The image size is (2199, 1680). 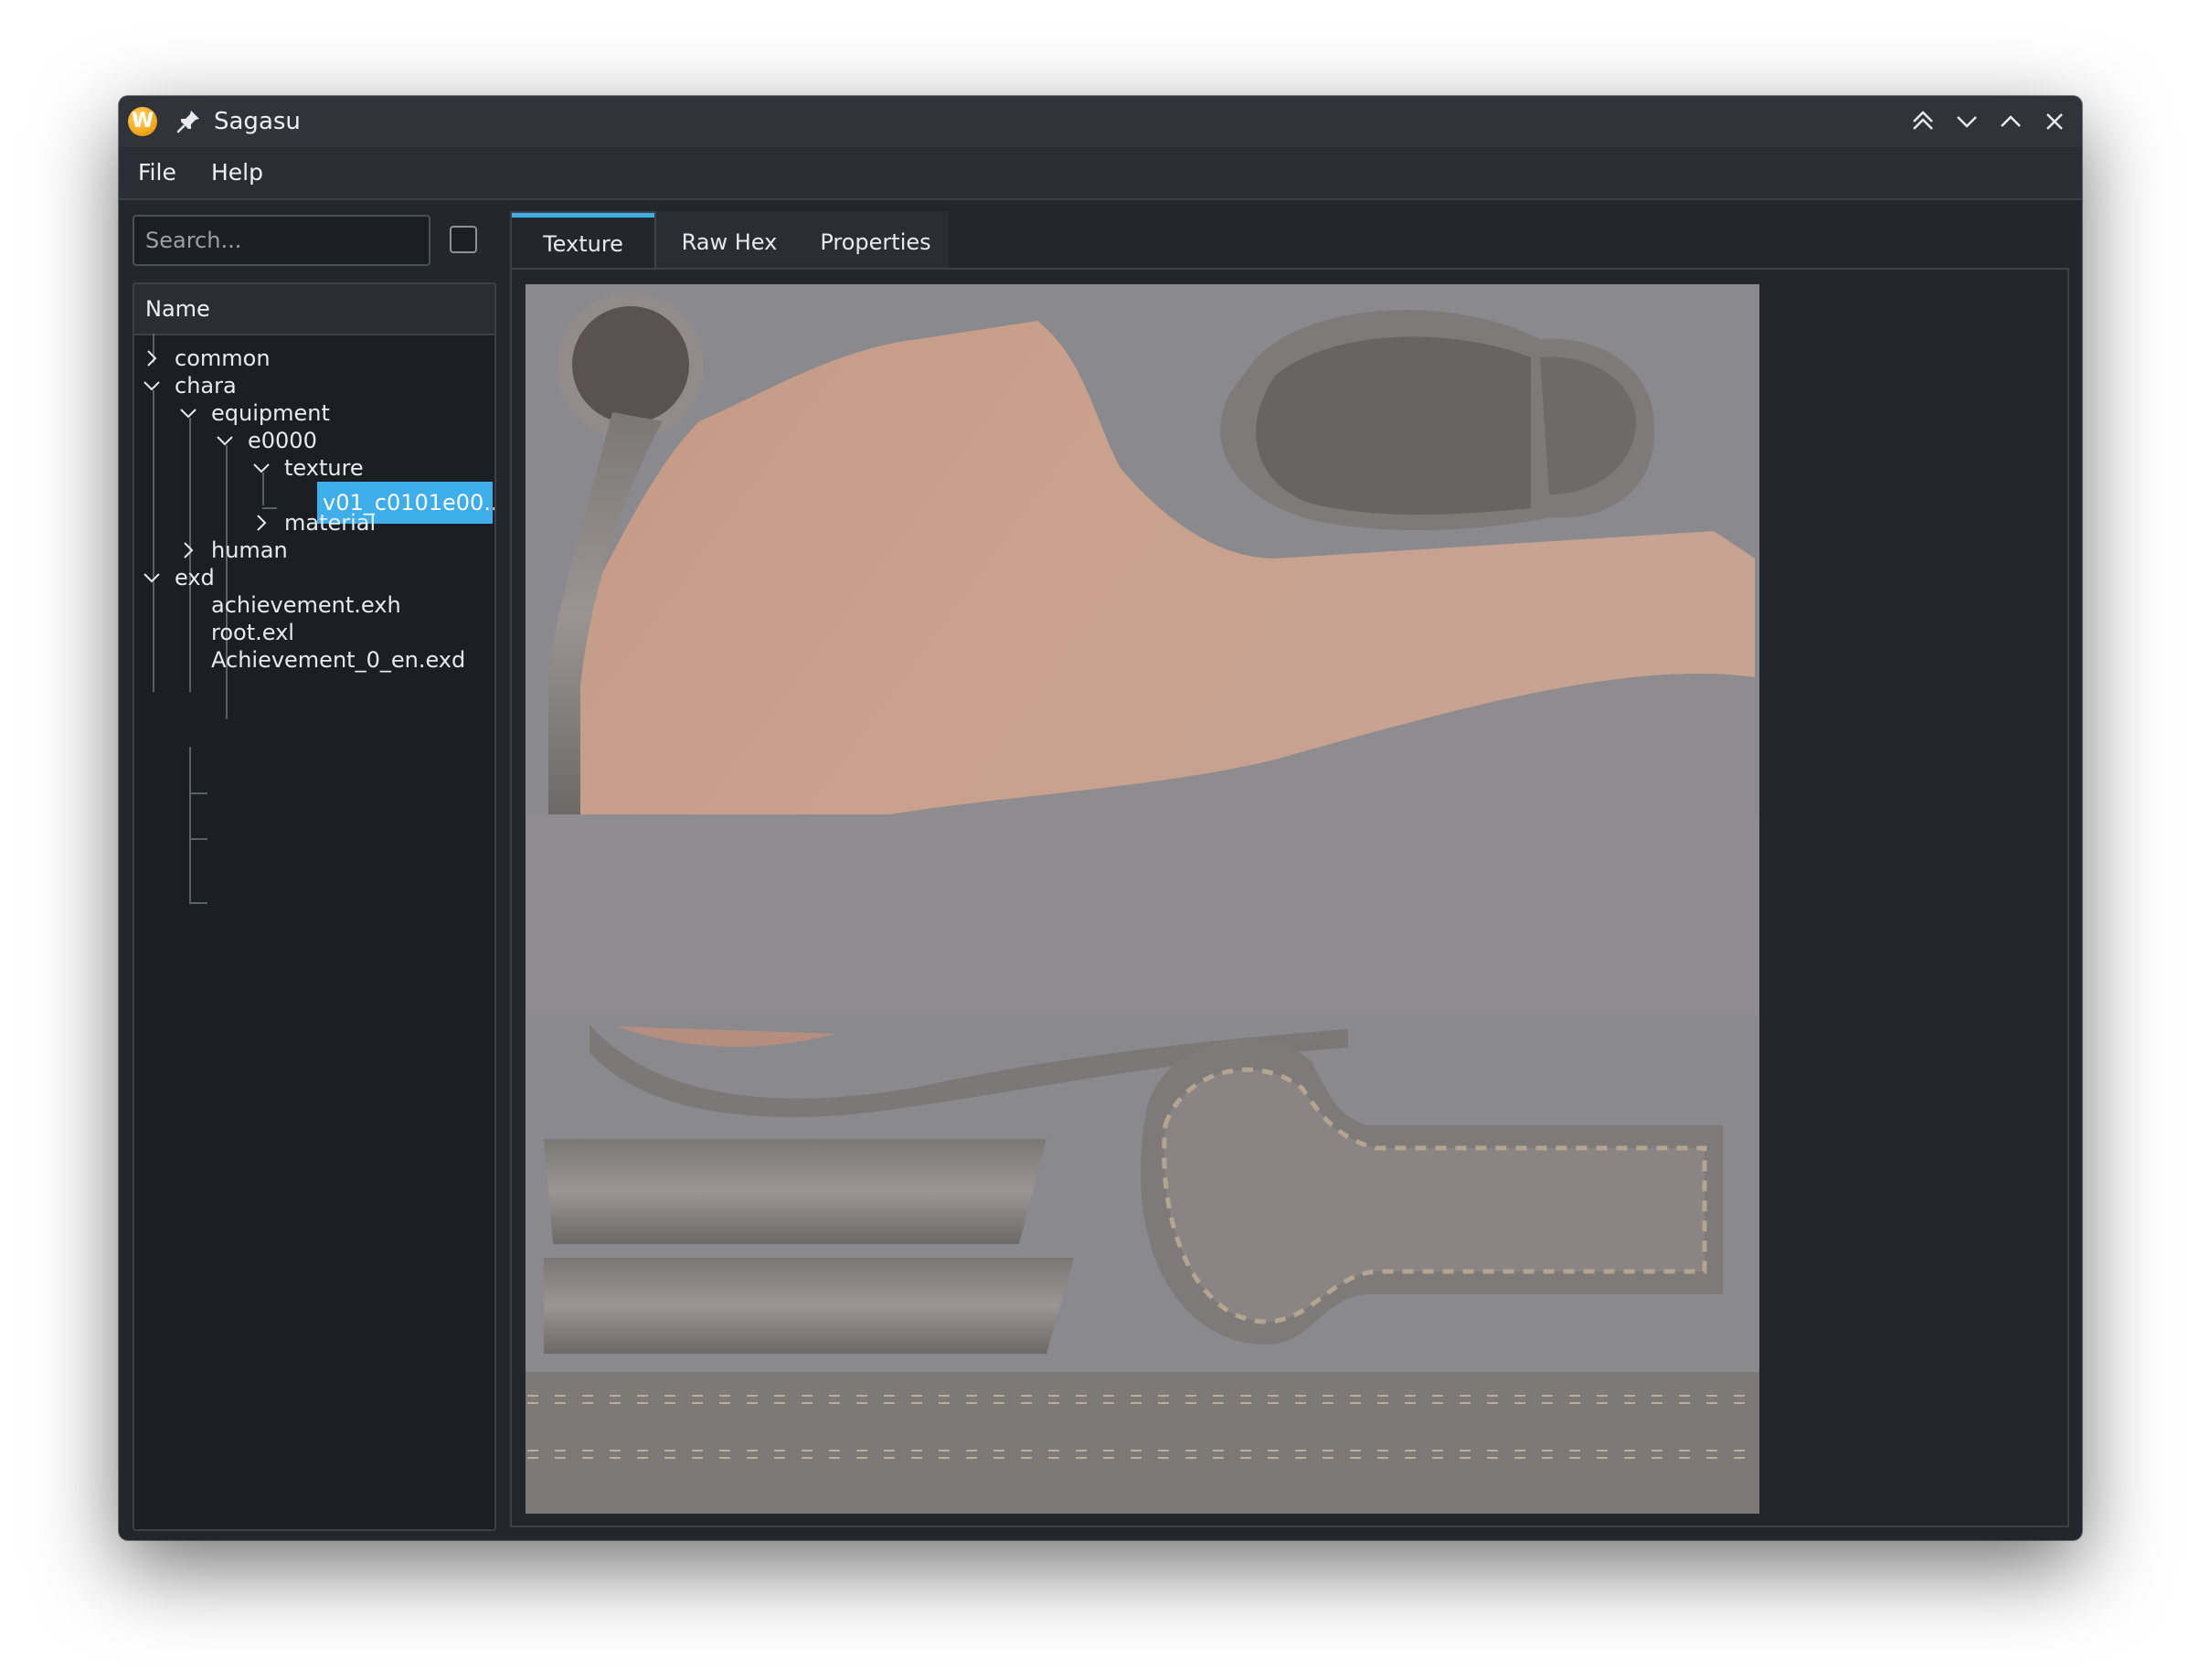 I want to click on tab-texture: Texture, so click(x=583, y=242).